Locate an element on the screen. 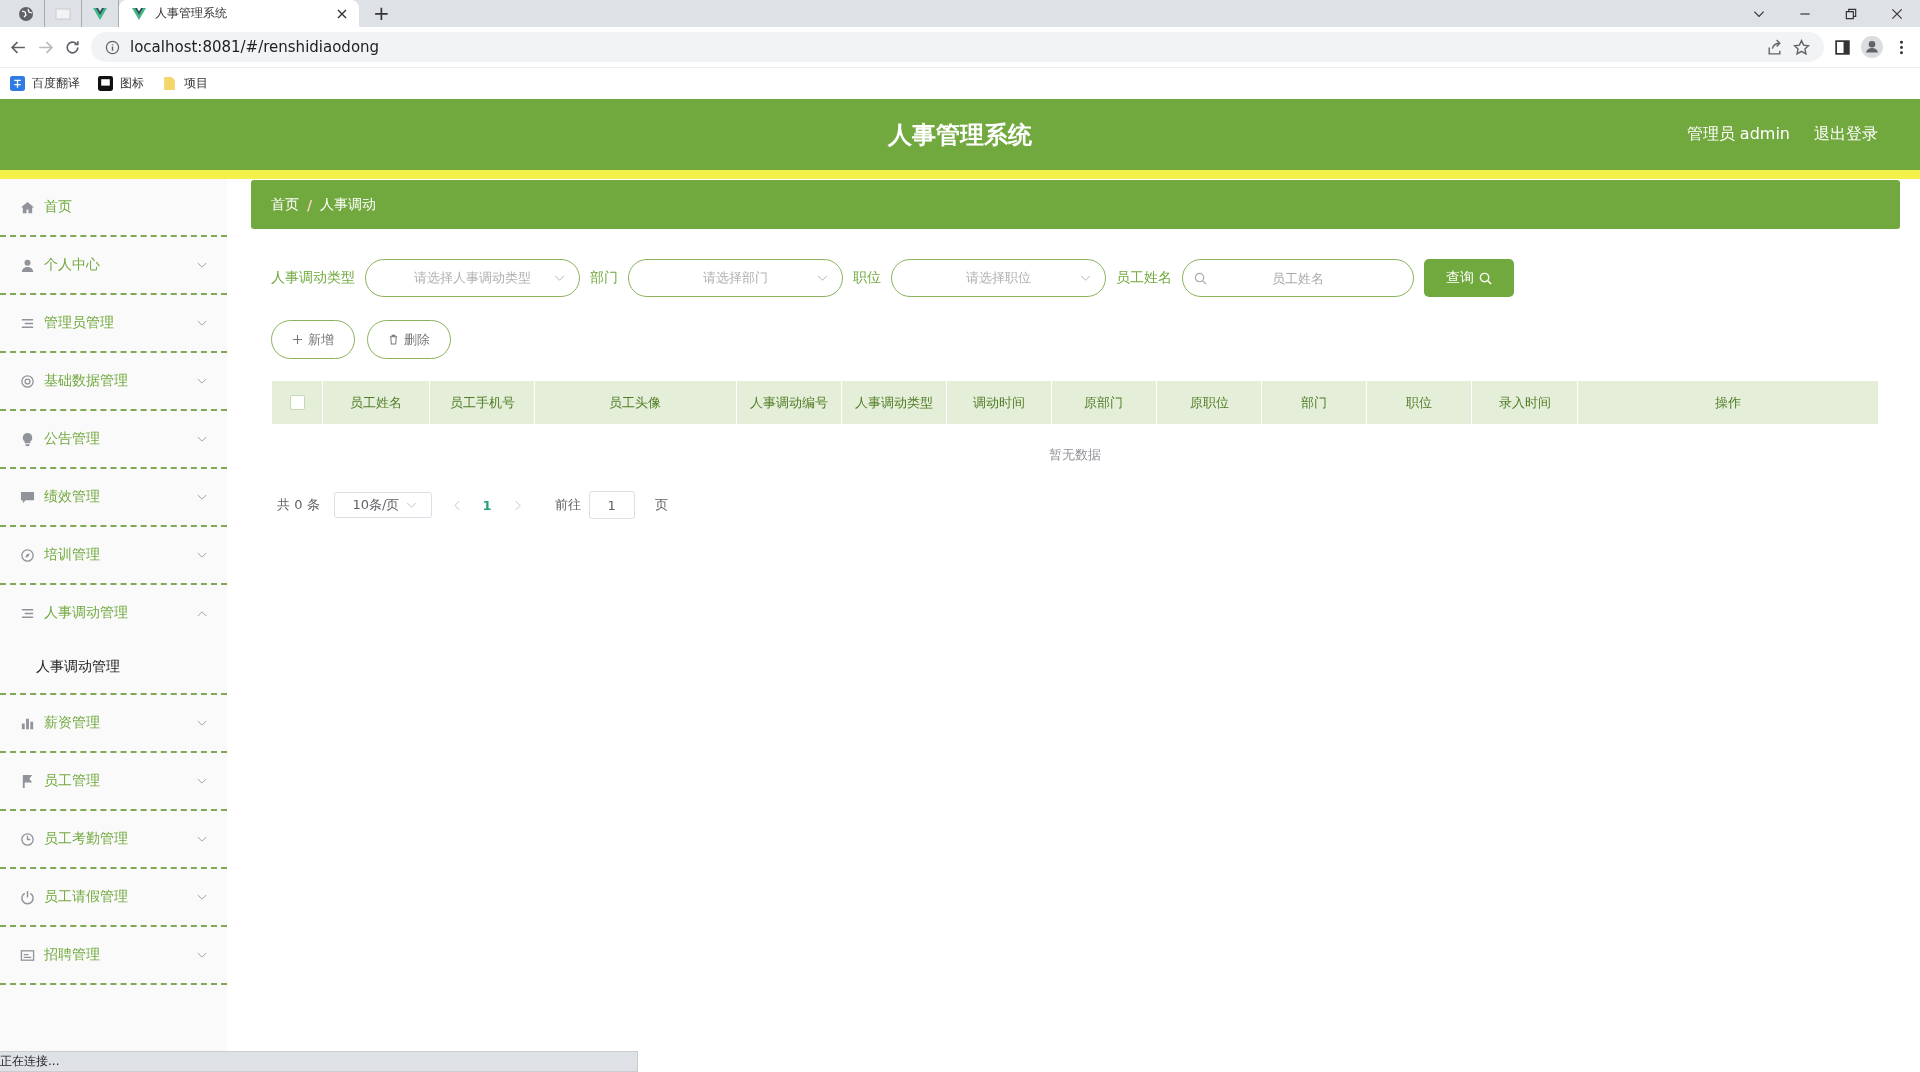 The image size is (1920, 1072). sidebar-subitem: 人事调动管理 is located at coordinates (113, 667).